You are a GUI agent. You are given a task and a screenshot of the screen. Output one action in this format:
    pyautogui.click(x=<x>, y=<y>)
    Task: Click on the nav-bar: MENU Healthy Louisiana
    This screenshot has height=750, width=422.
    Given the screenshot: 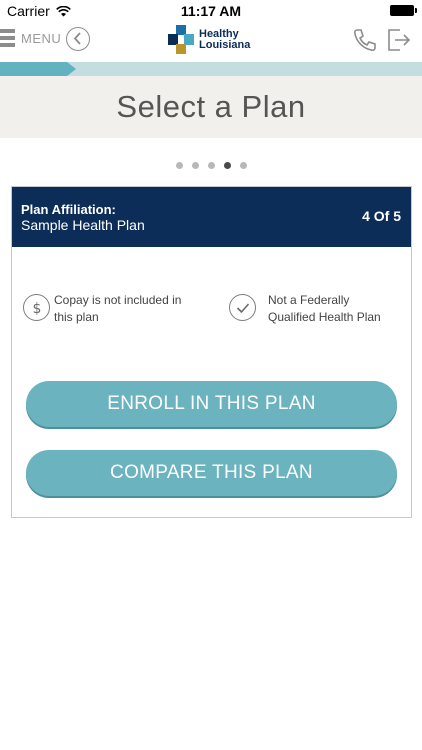 What is the action you would take?
    pyautogui.click(x=211, y=41)
    